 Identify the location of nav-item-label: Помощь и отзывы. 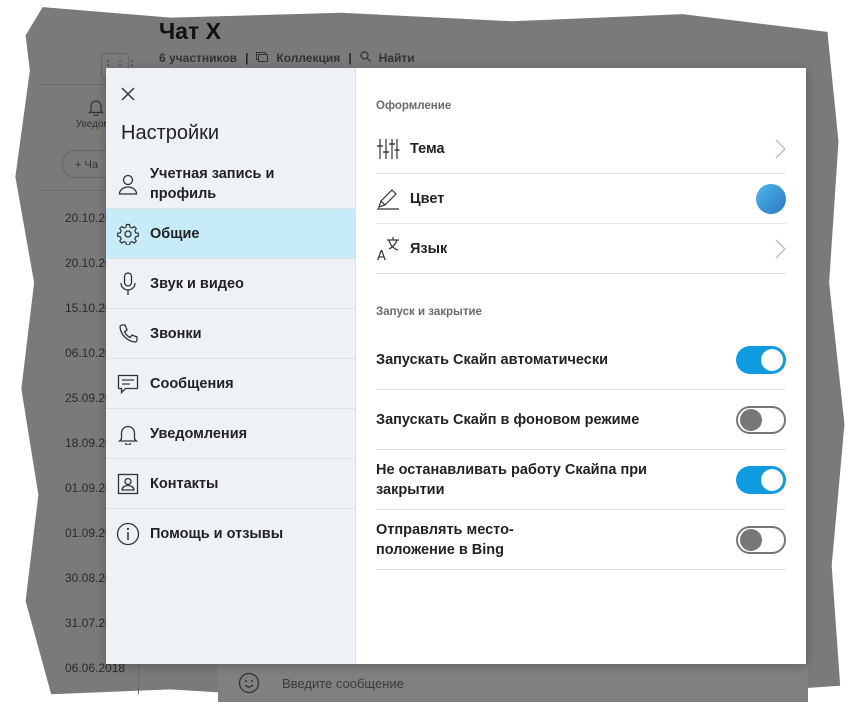
(217, 534).